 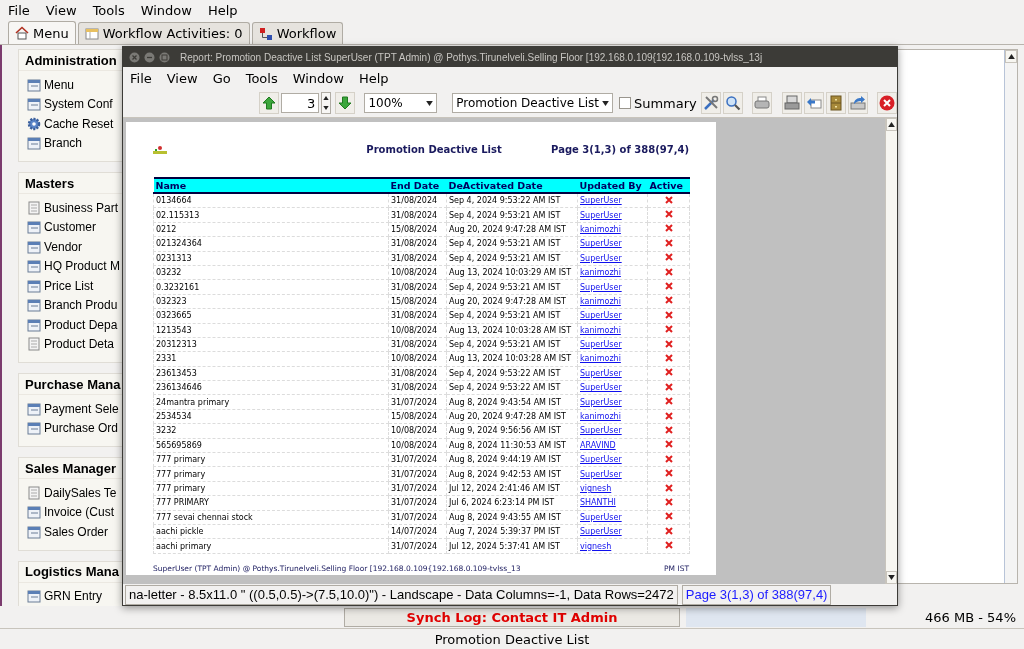 I want to click on table-cell: 03232, so click(x=271, y=272).